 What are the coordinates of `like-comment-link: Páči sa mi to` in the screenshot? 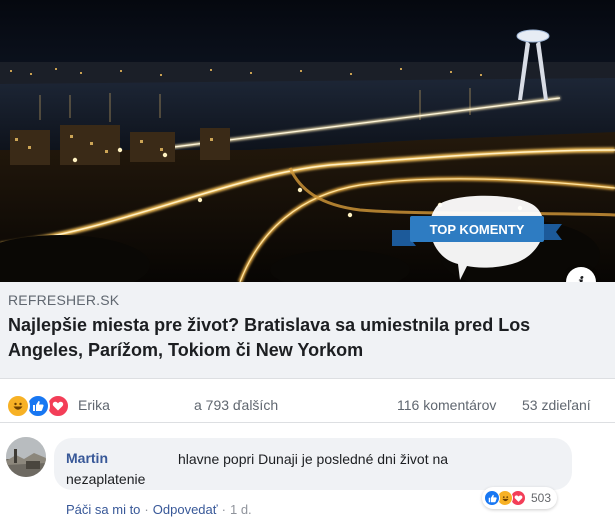 It's located at (103, 509).